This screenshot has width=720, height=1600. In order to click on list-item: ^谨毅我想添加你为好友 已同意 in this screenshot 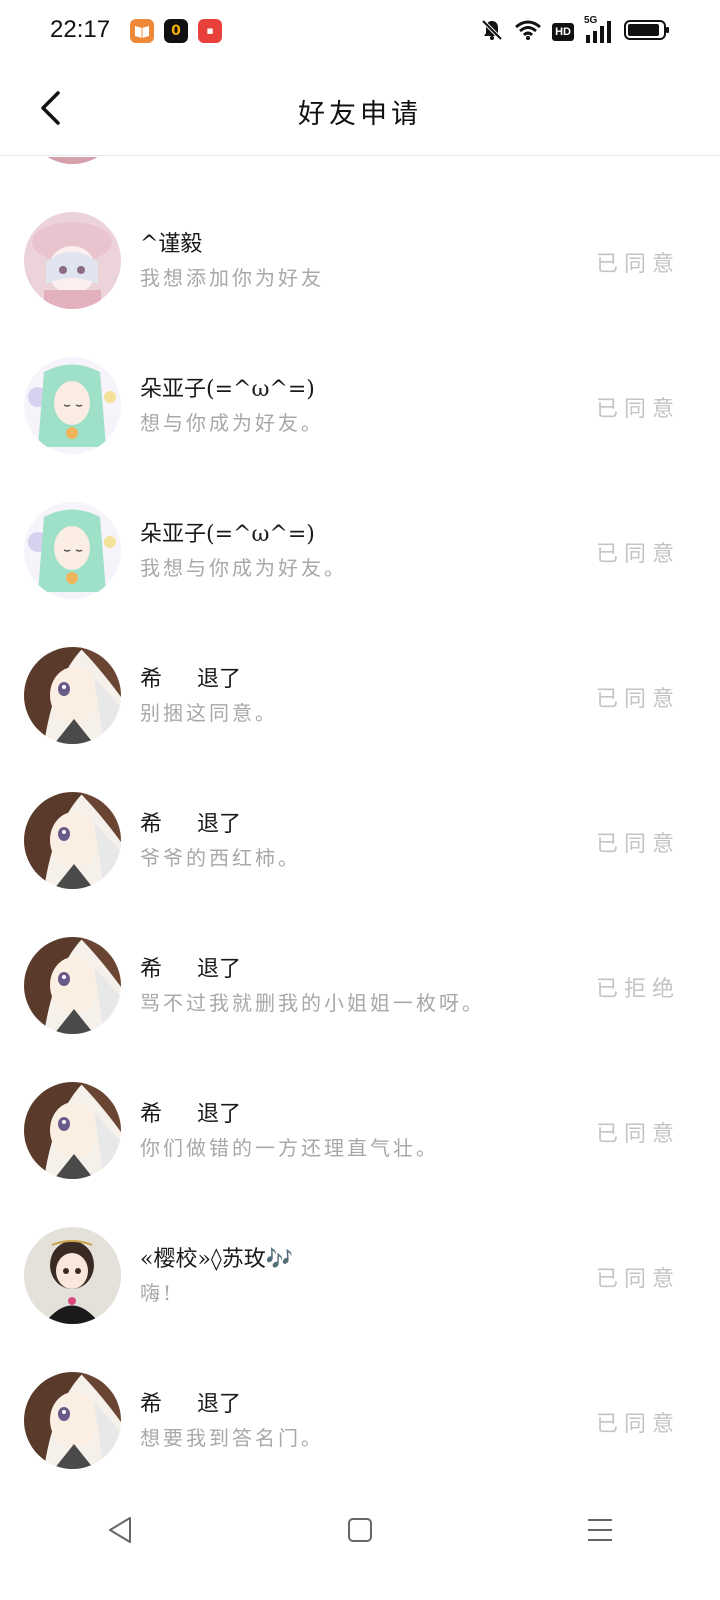, I will do `click(360, 284)`.